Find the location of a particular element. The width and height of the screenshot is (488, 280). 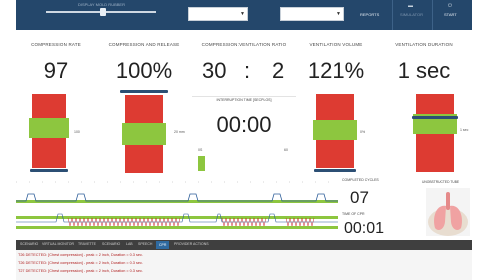

waveform-strip is located at coordinates (177, 209).